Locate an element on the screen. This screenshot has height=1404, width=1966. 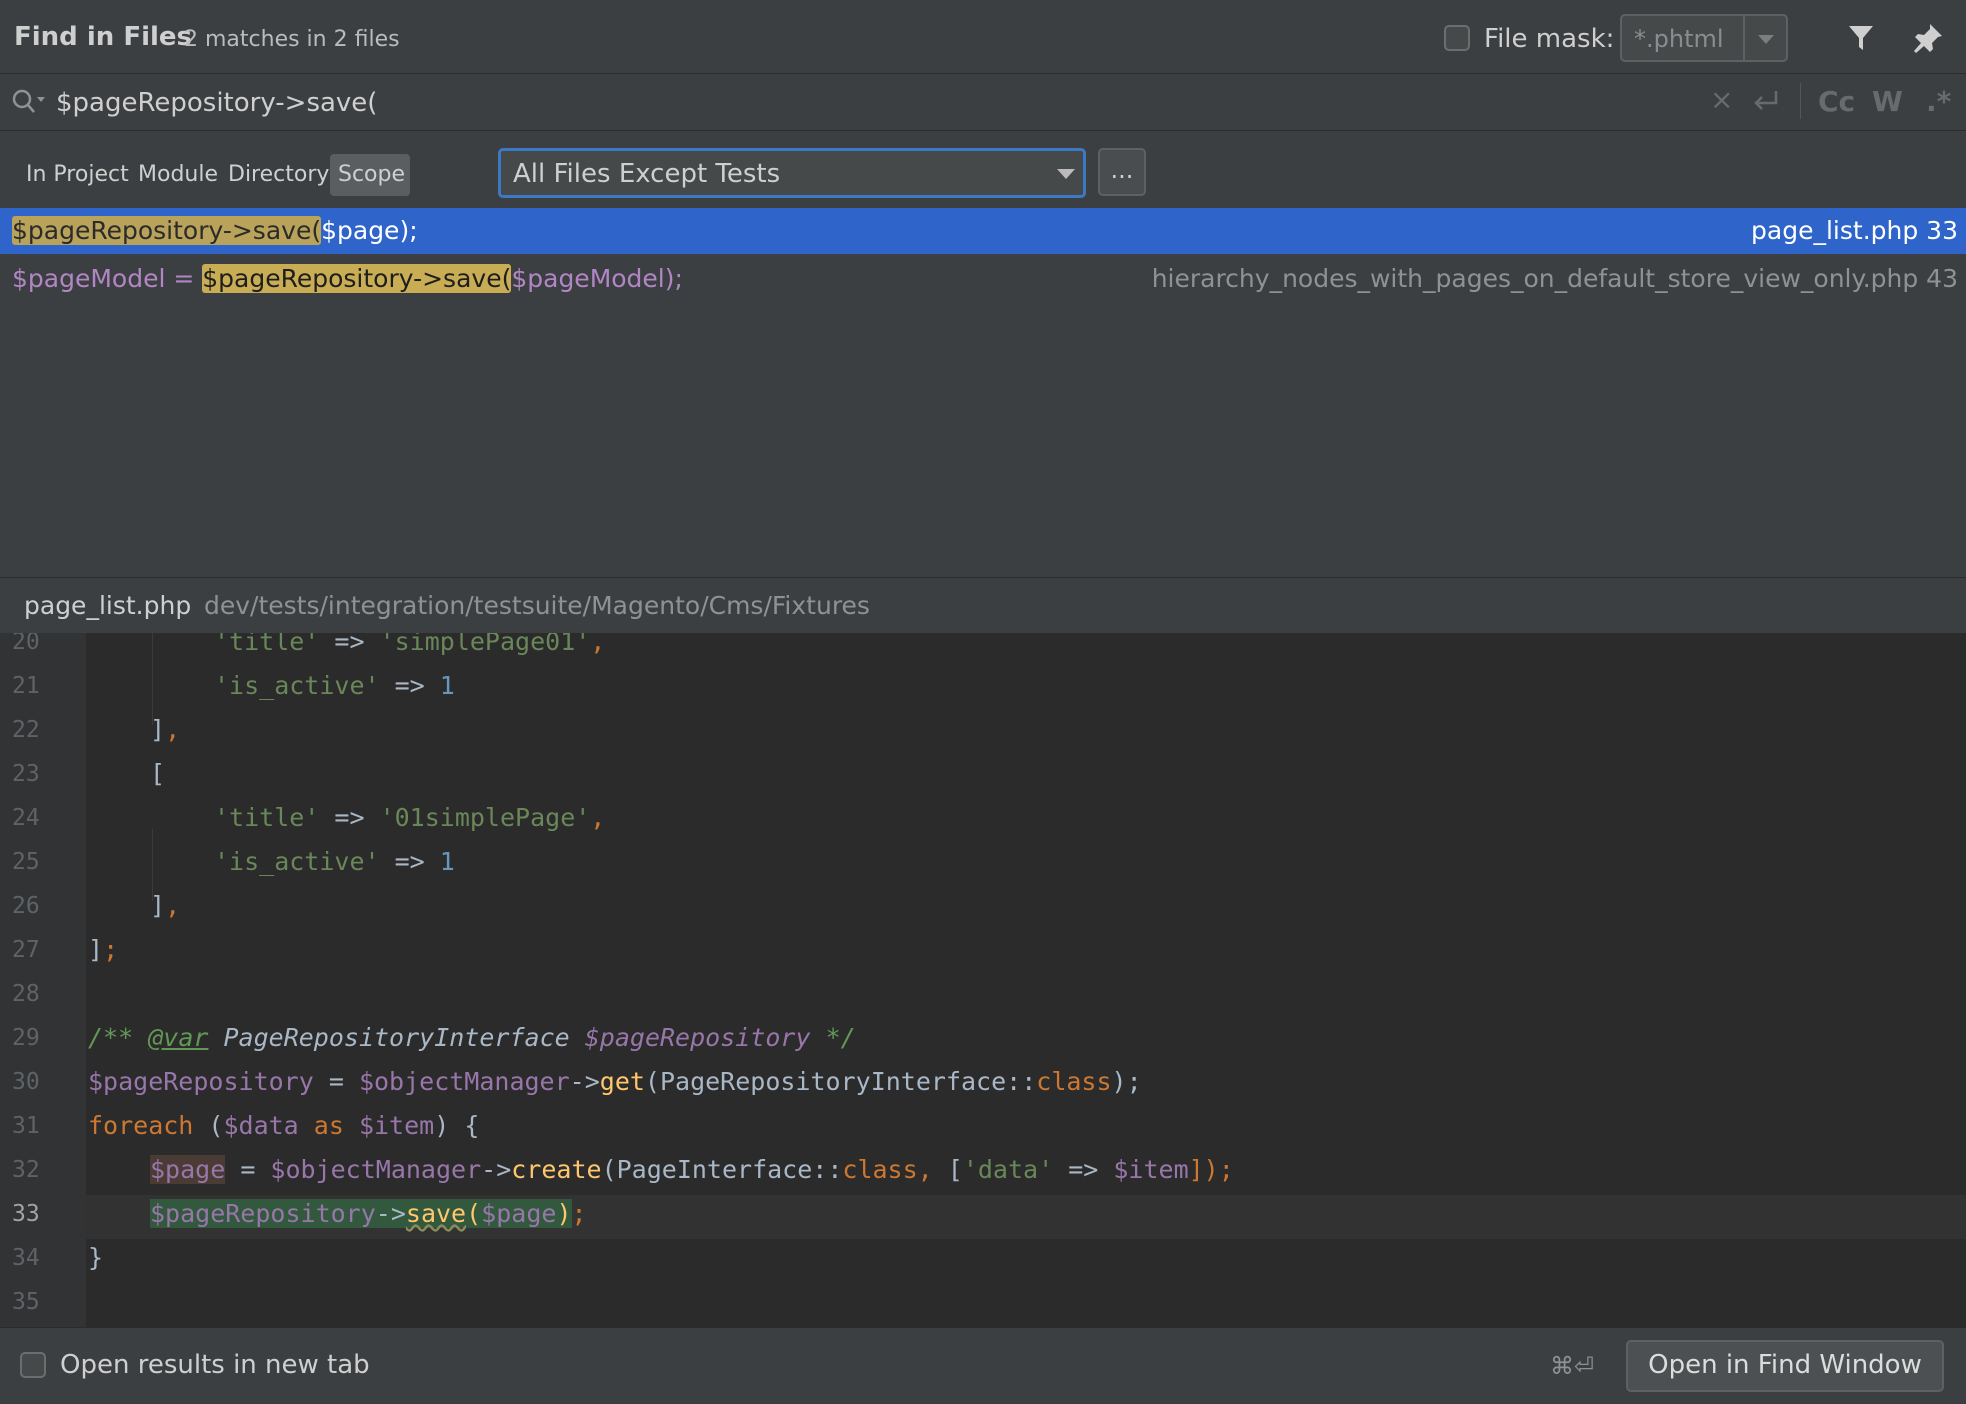
search-row: × Cc W .* is located at coordinates (983, 103).